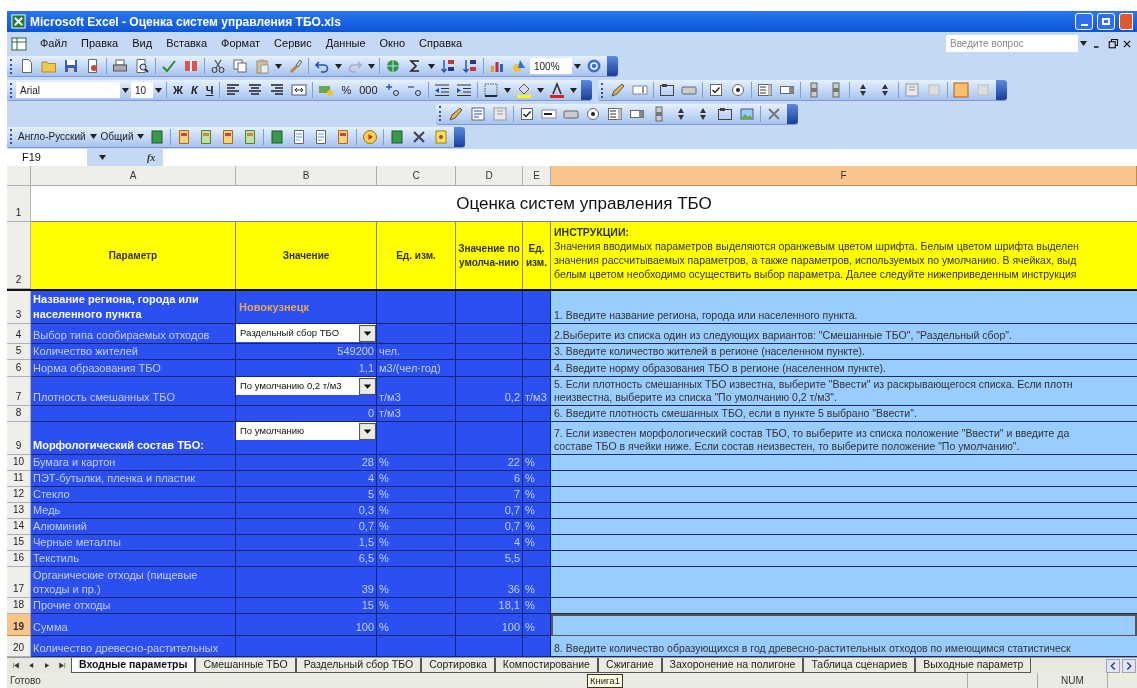 Image resolution: width=1137 pixels, height=688 pixels. What do you see at coordinates (973, 665) in the screenshot?
I see `sheet-tab: Выходные параметр` at bounding box center [973, 665].